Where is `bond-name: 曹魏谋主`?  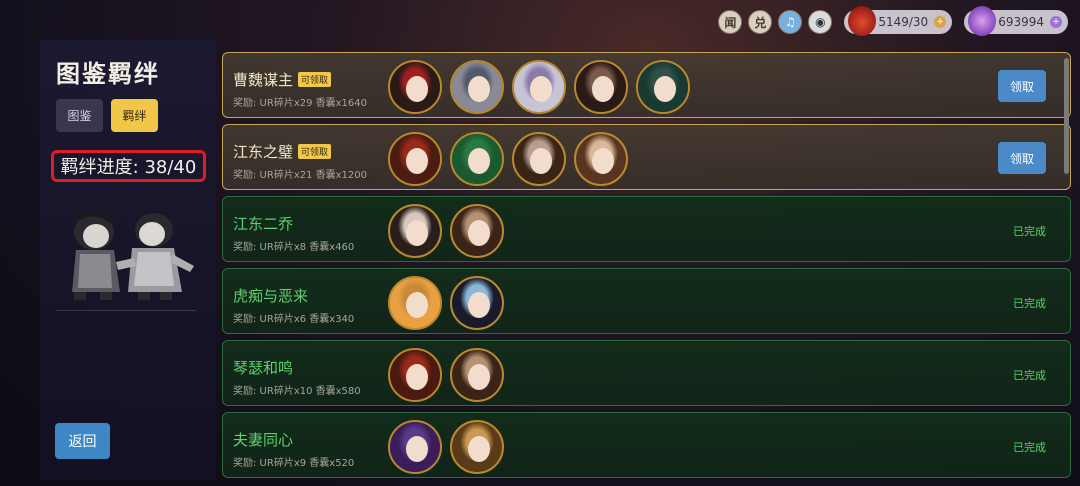
bond-name: 曹魏谋主 is located at coordinates (263, 80).